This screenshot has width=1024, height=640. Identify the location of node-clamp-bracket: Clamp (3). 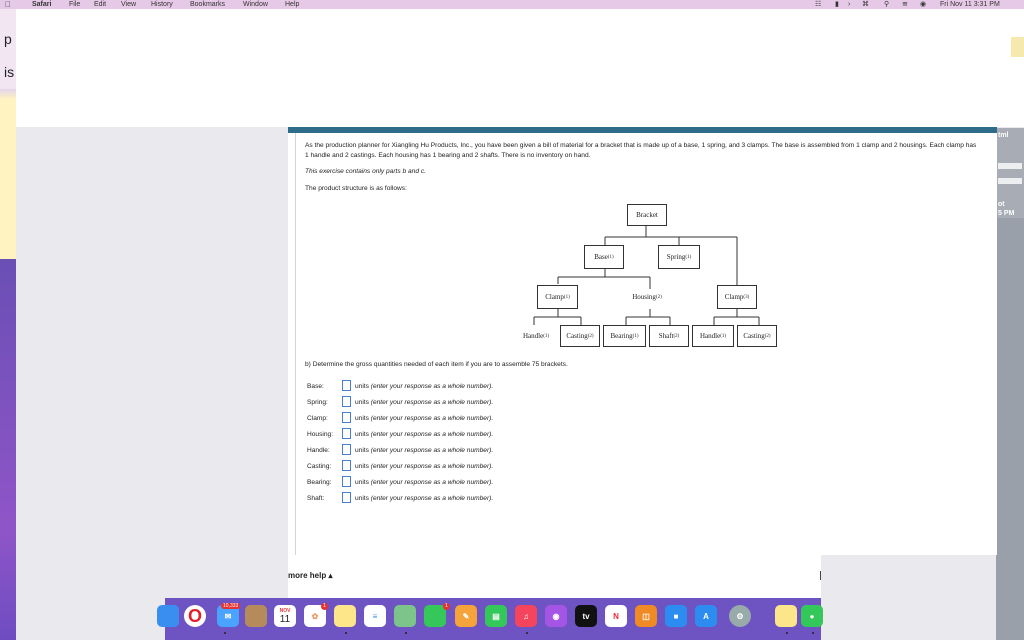
(737, 297).